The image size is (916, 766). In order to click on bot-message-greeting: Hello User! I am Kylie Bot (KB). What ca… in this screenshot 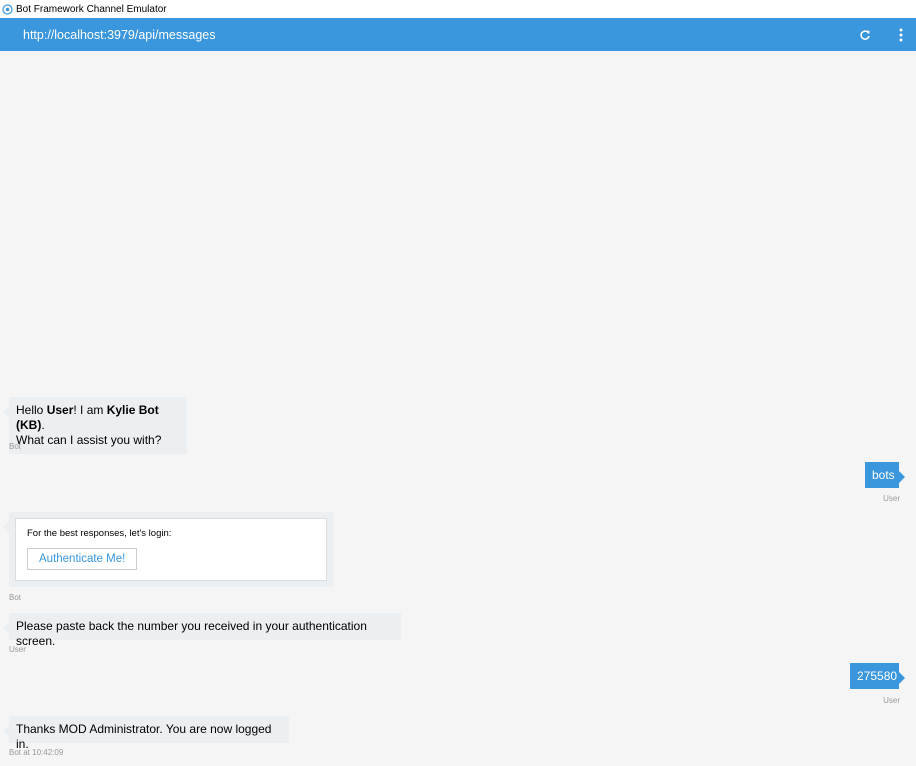, I will do `click(95, 425)`.